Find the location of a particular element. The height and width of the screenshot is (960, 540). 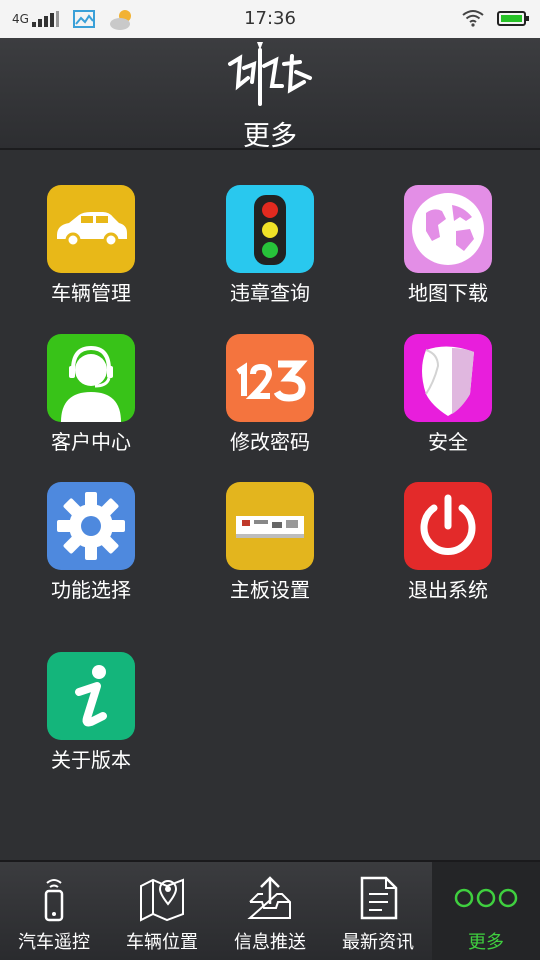

menu-item-vehicle-management: 车辆管理 is located at coordinates (91, 250).